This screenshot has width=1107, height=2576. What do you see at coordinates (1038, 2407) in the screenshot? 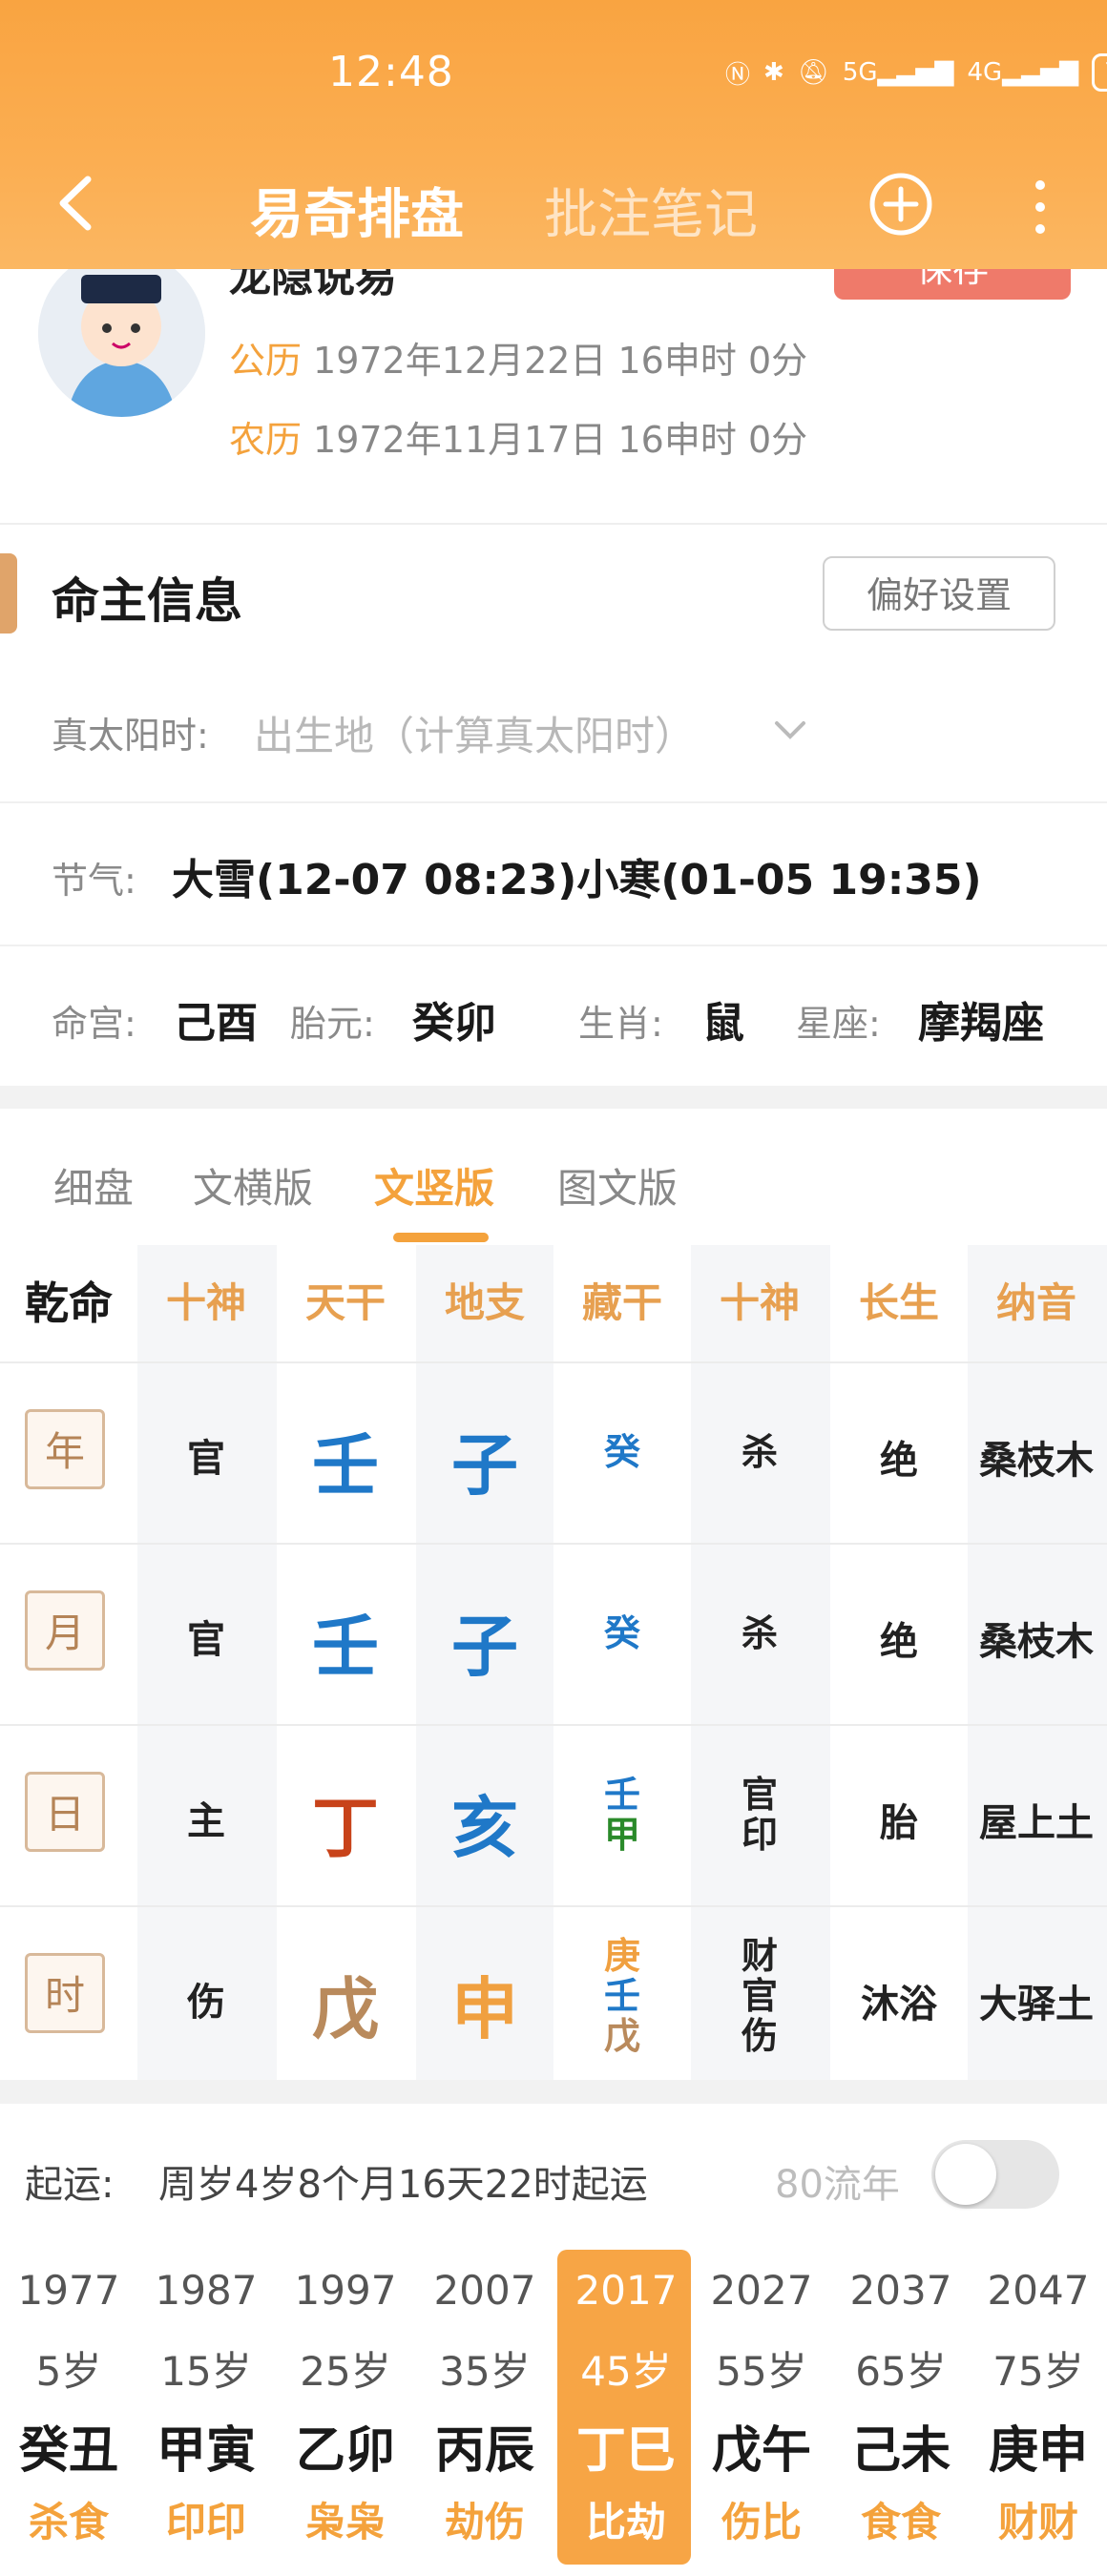
I see `dayun-item: 2047 75岁 庚申 财财` at bounding box center [1038, 2407].